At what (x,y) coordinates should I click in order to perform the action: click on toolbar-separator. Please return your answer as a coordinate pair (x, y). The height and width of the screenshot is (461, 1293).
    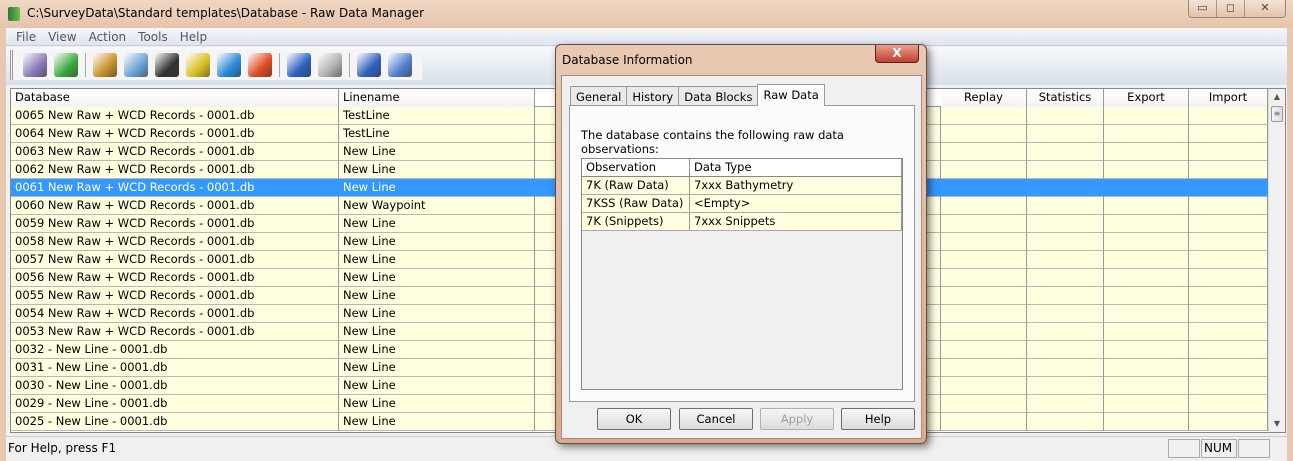
    Looking at the image, I should click on (349, 65).